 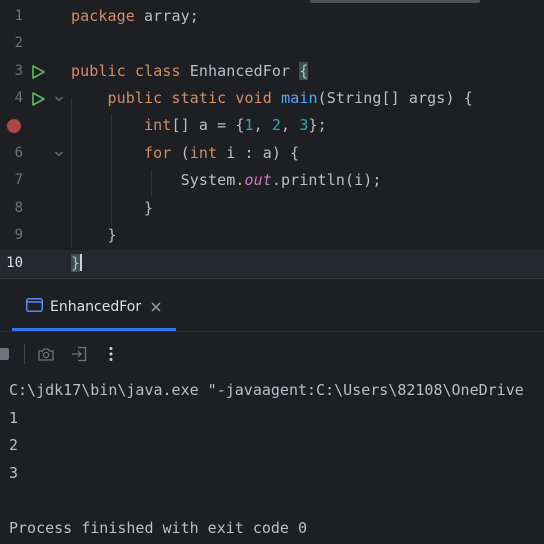 I want to click on camera-icon, so click(x=46, y=354).